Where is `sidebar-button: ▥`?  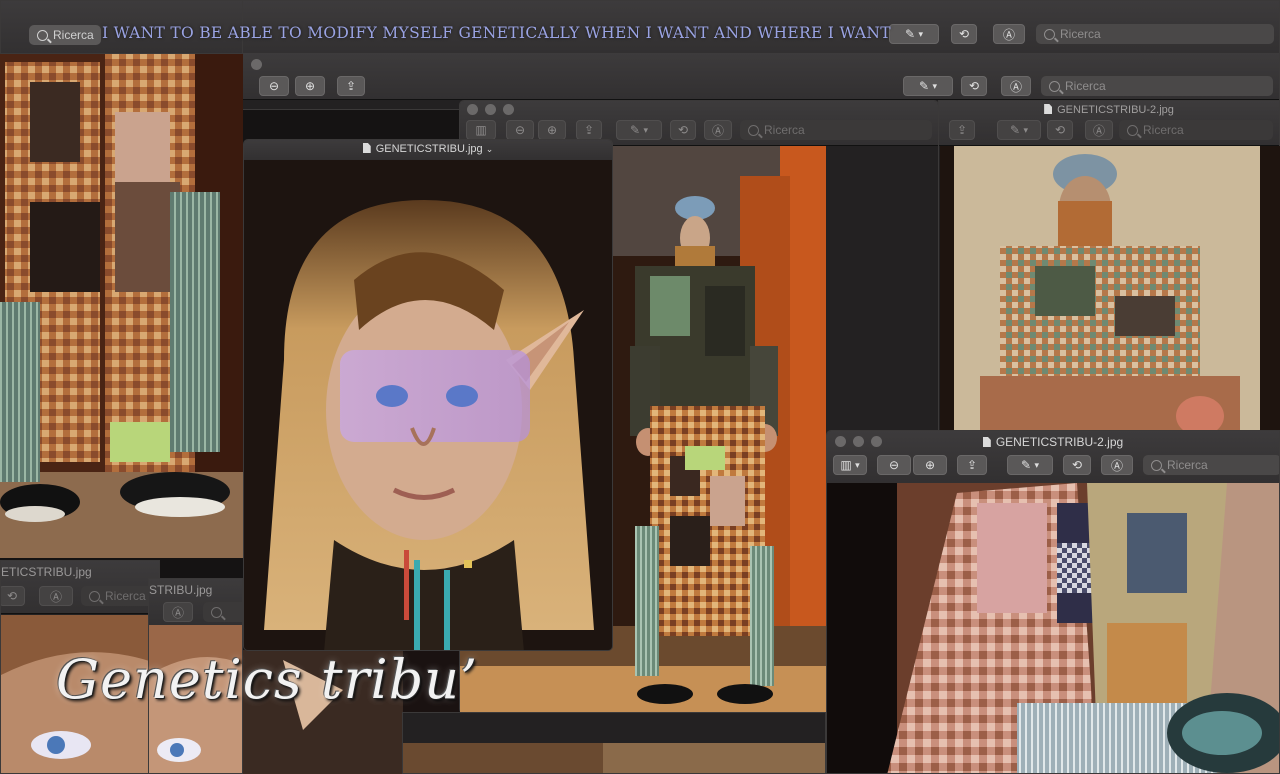 sidebar-button: ▥ is located at coordinates (481, 130).